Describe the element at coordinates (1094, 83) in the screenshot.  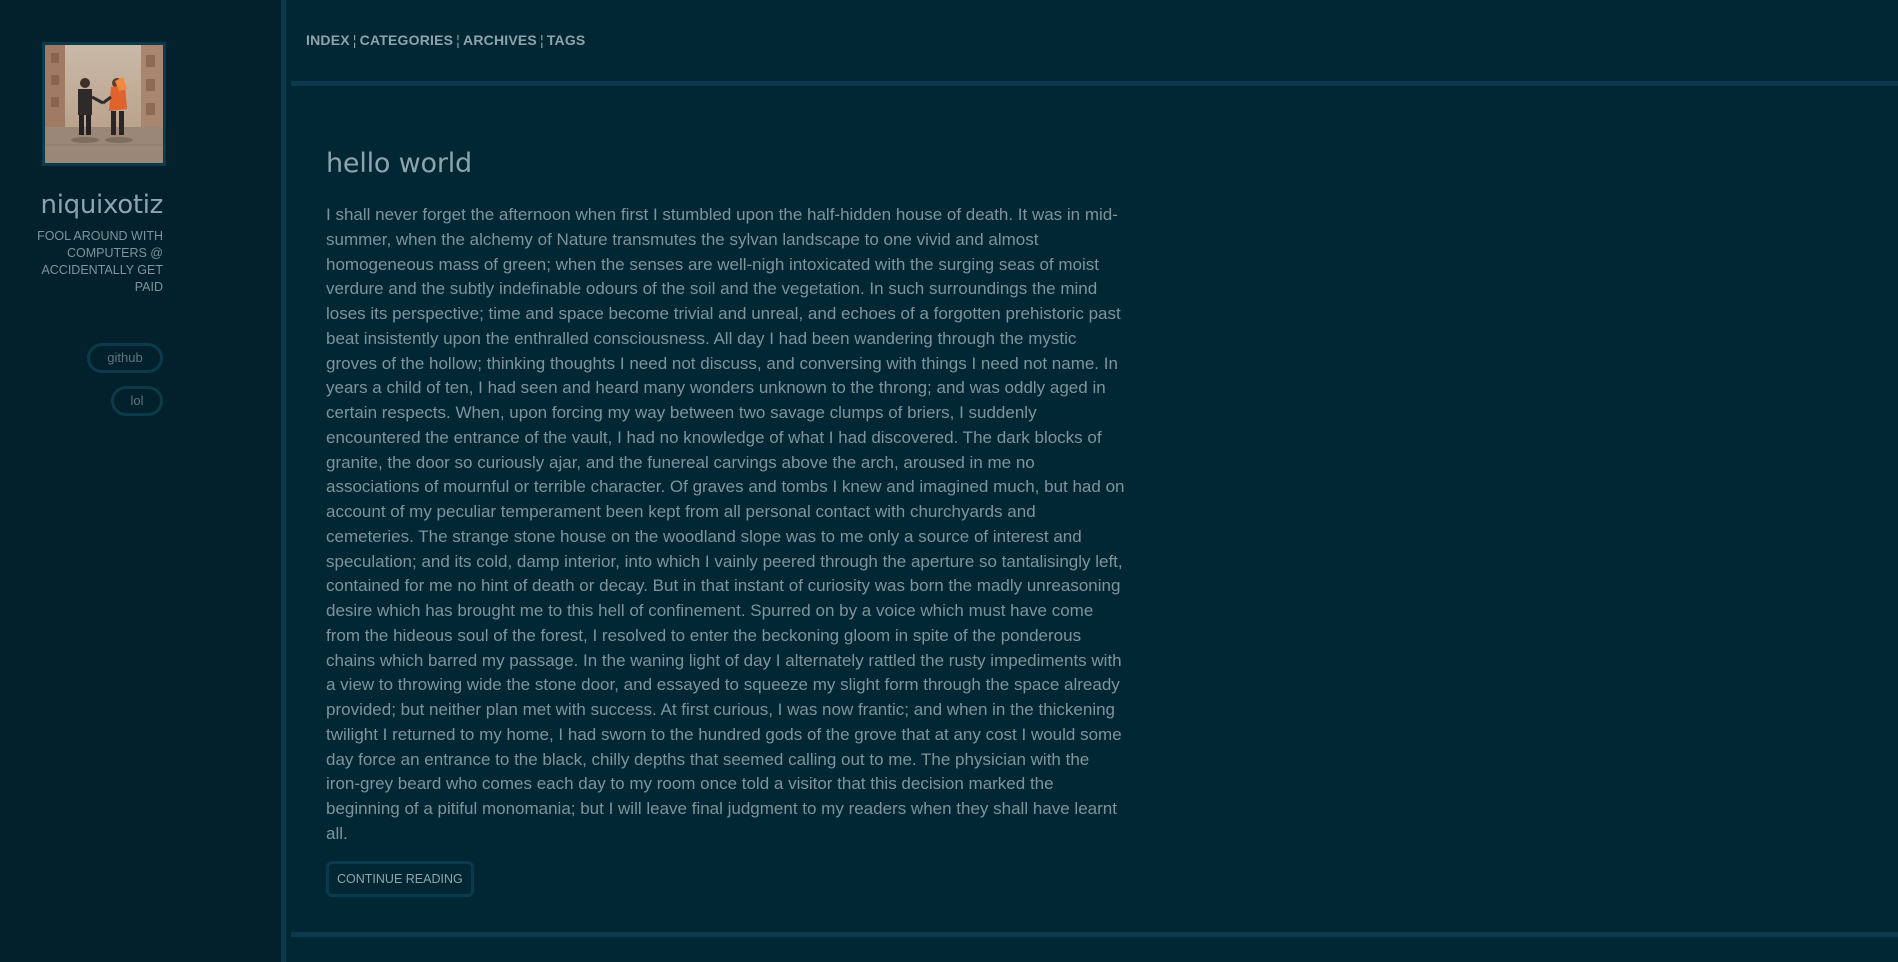
I see `header-divider` at that location.